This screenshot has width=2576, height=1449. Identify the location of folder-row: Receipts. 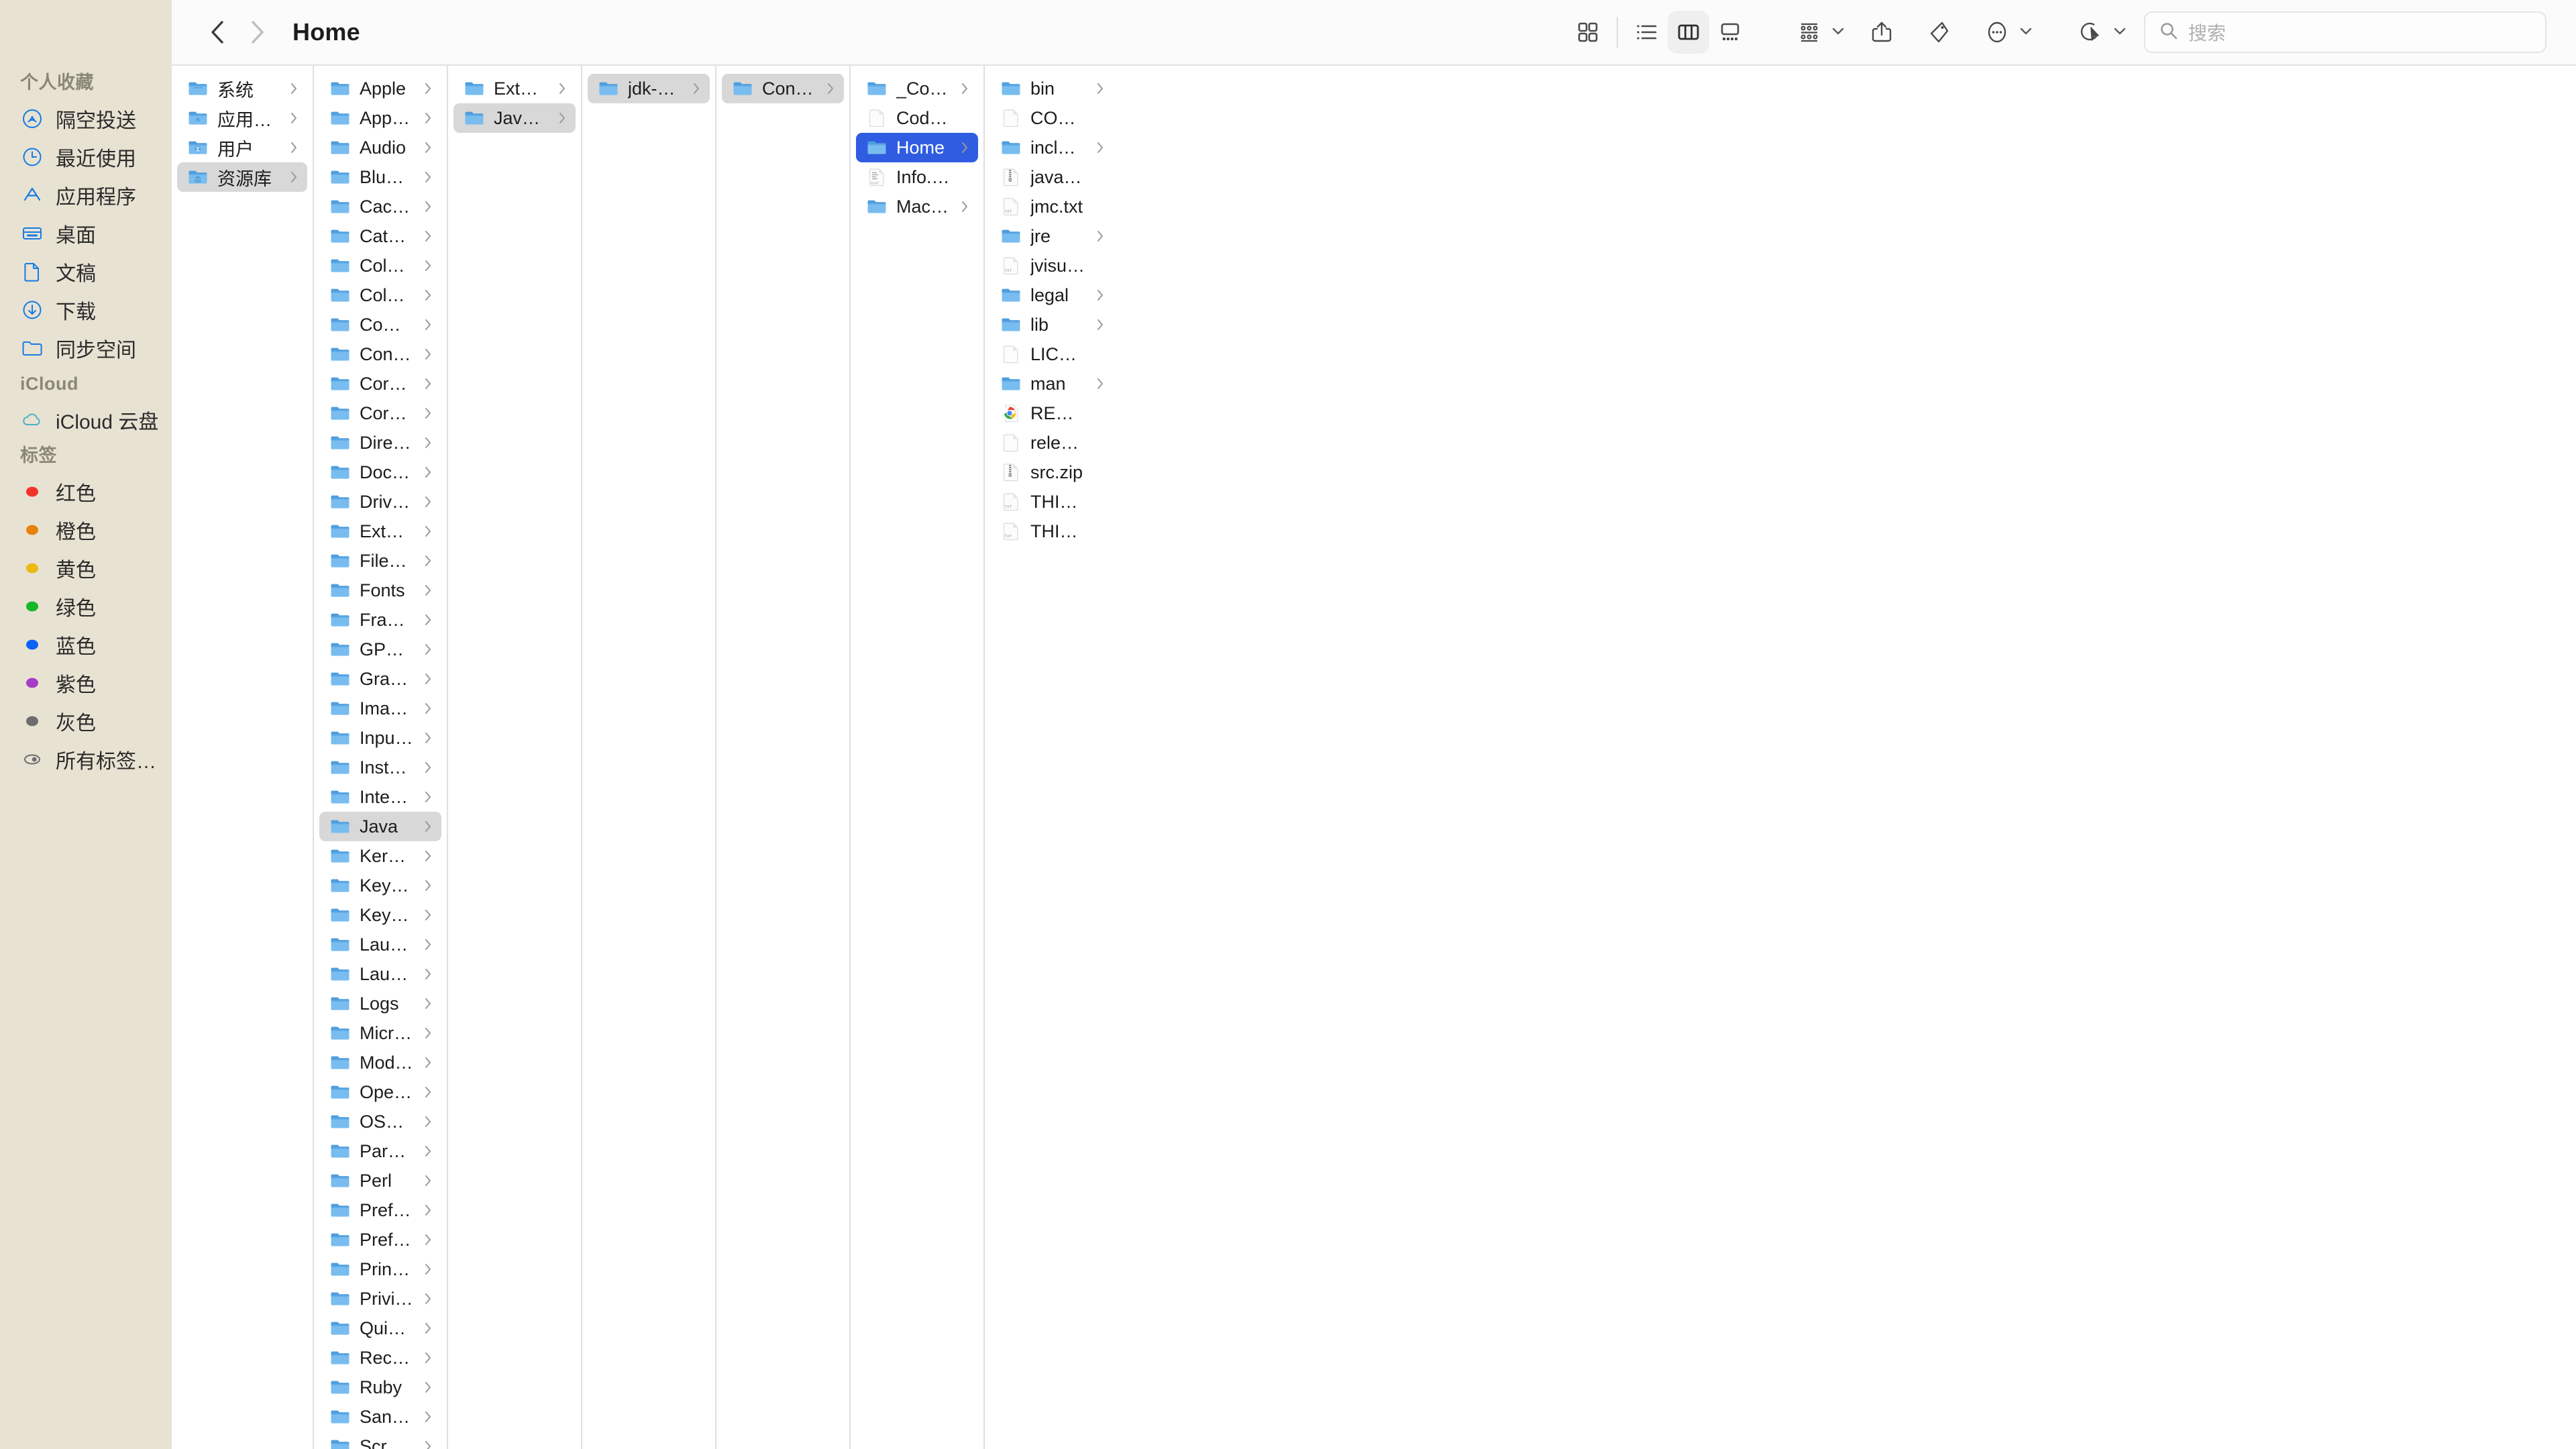
(380, 1358).